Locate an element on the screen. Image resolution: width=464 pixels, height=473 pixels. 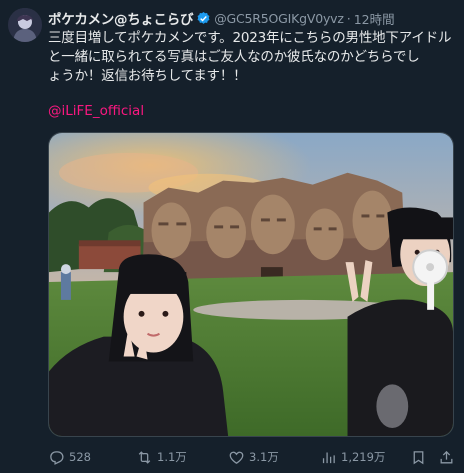
reply-icon is located at coordinates (57, 457).